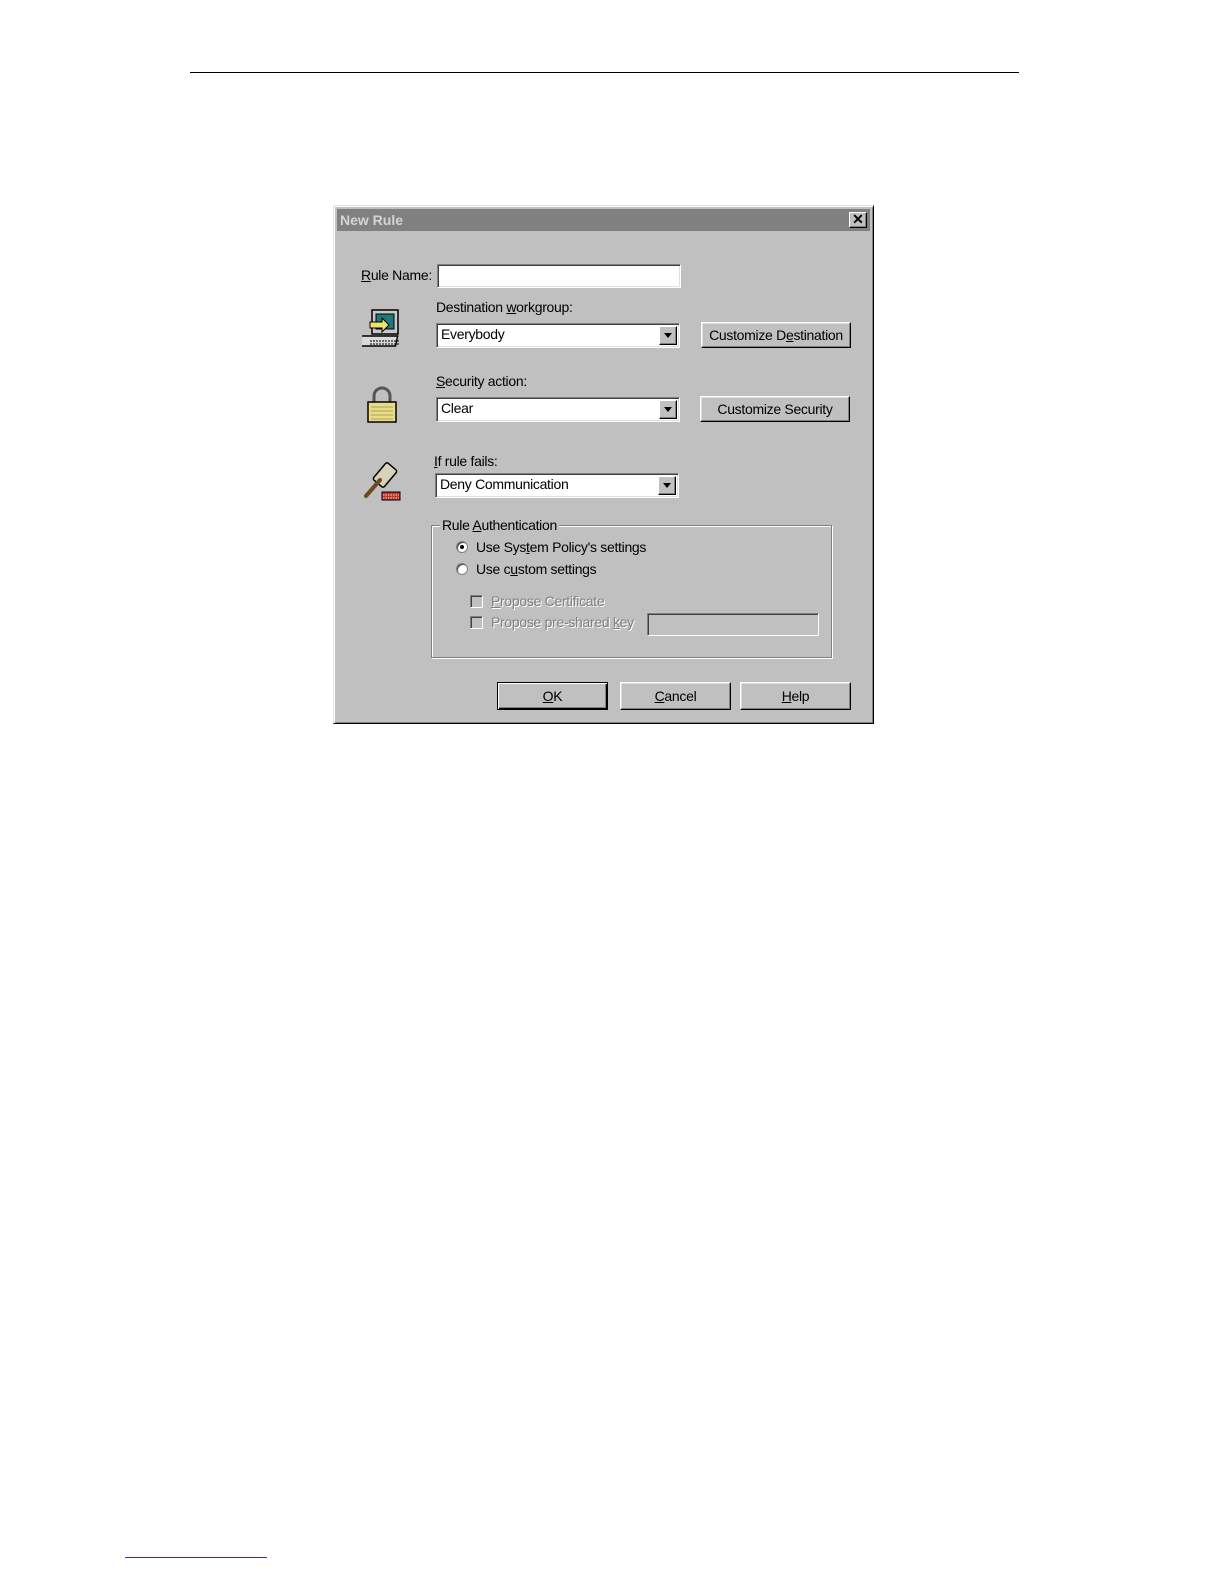 The height and width of the screenshot is (1584, 1224). Describe the element at coordinates (561, 547) in the screenshot. I see `use-system-policy-label: Use System Policy's settings` at that location.